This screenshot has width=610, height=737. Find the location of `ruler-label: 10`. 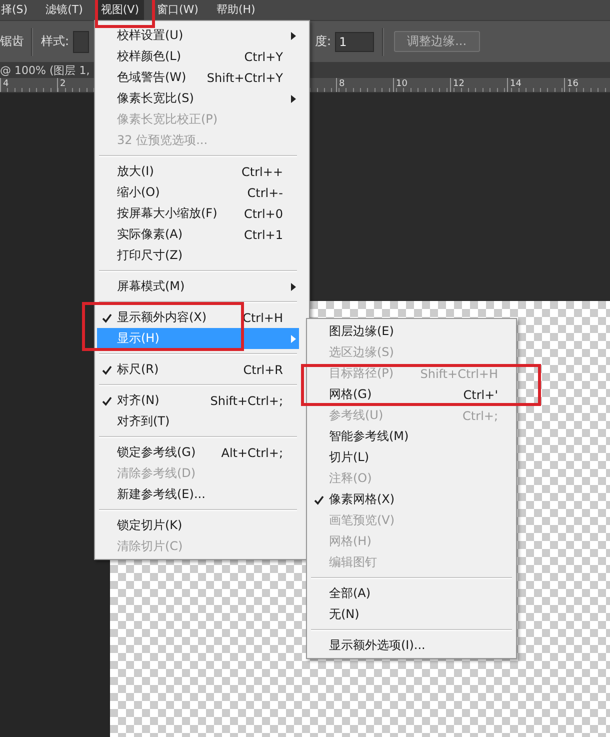

ruler-label: 10 is located at coordinates (421, 85).